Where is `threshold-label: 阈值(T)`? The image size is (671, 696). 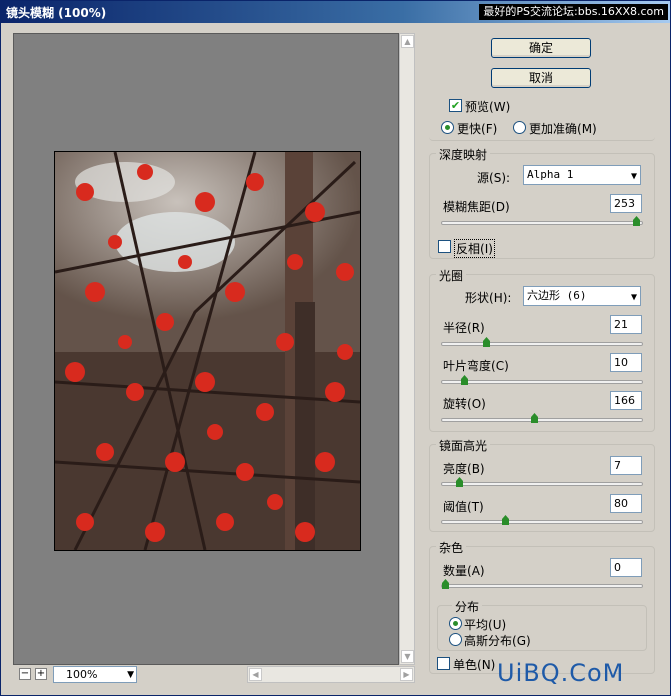 threshold-label: 阈值(T) is located at coordinates (463, 507).